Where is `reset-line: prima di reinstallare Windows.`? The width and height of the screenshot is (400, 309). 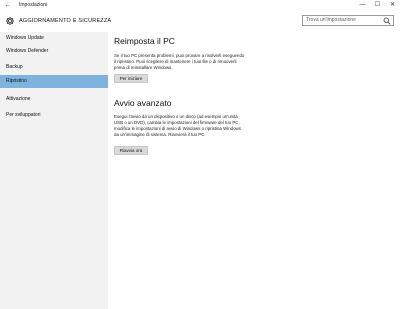
reset-line: prima di reinstallare Windows. is located at coordinates (143, 68).